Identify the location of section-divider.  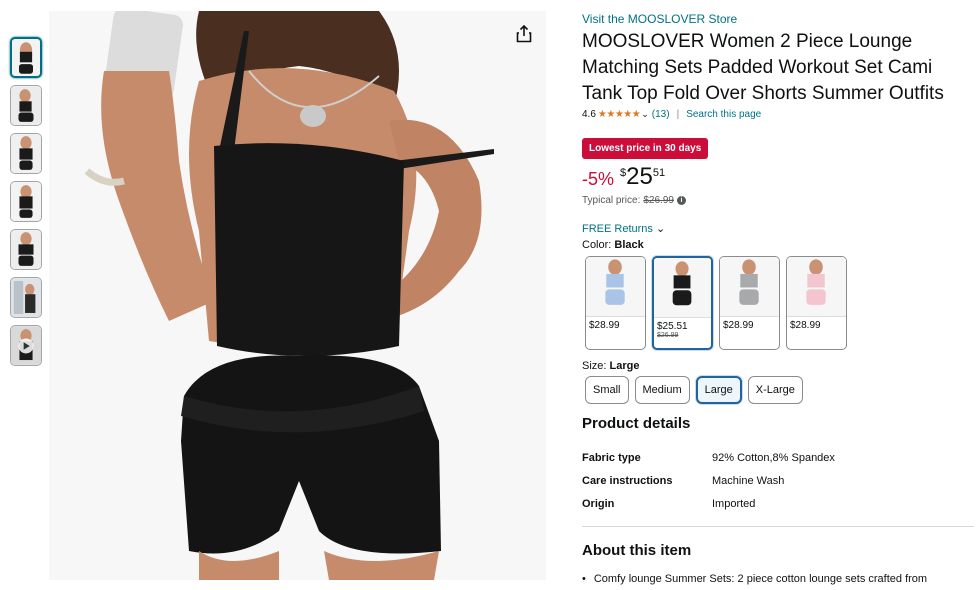
(778, 526).